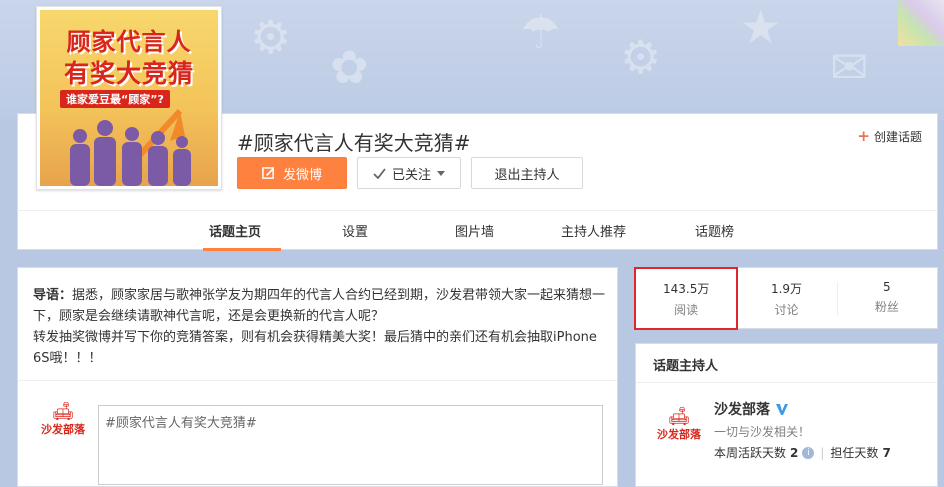 This screenshot has height=487, width=944. What do you see at coordinates (714, 230) in the screenshot?
I see `tab-topic-ranking: 话题榜` at bounding box center [714, 230].